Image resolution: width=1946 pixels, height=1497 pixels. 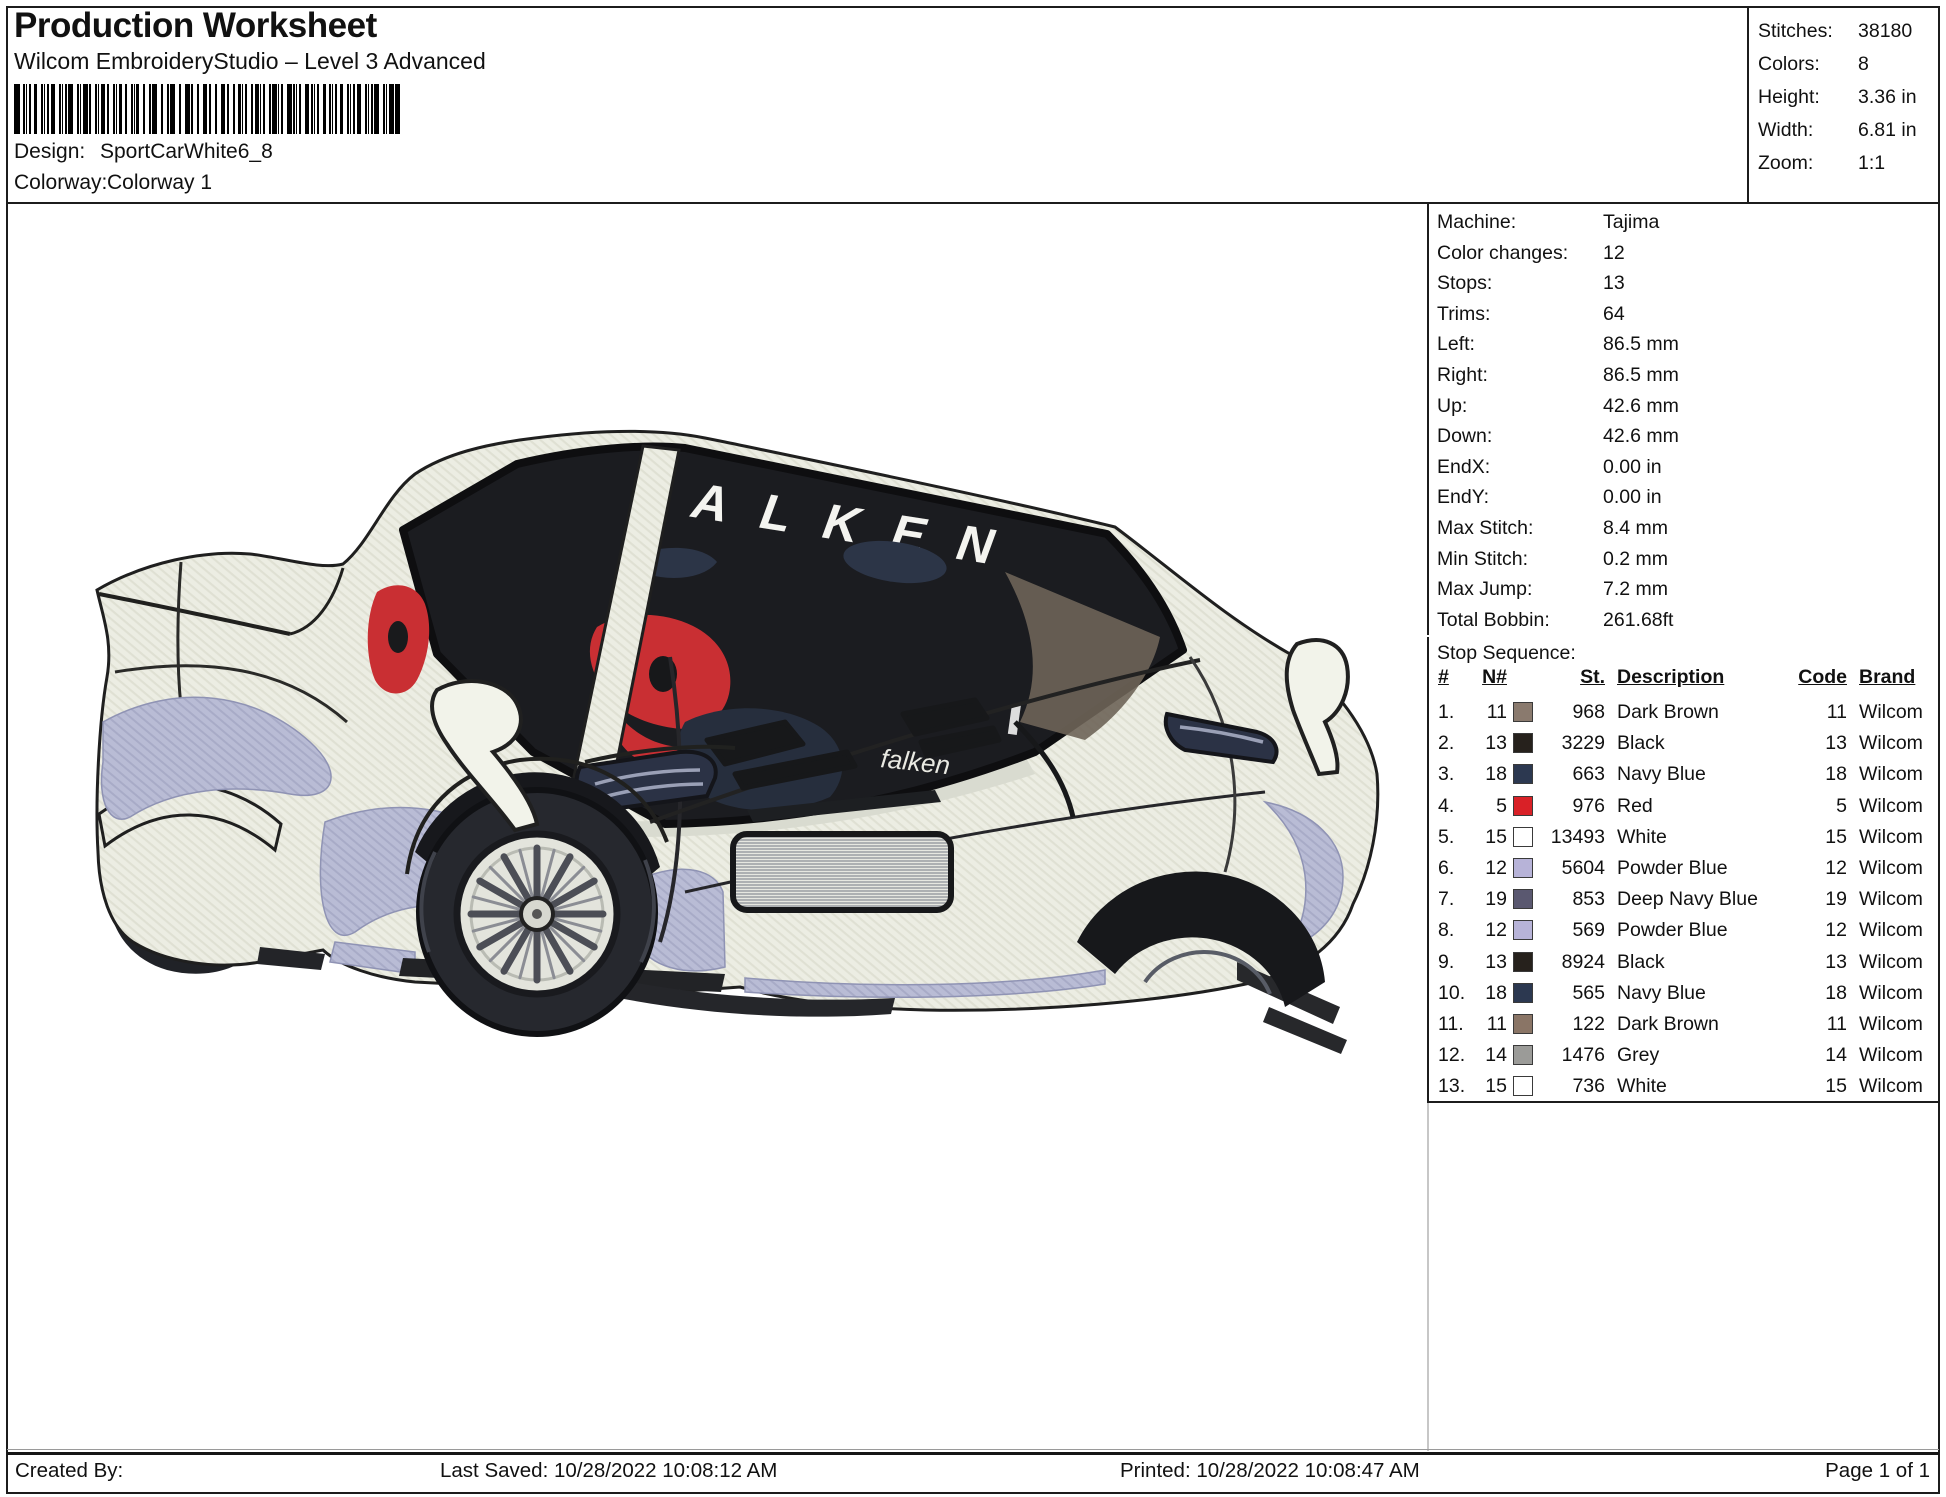 What do you see at coordinates (1836, 774) in the screenshot?
I see `thread-code: 18` at bounding box center [1836, 774].